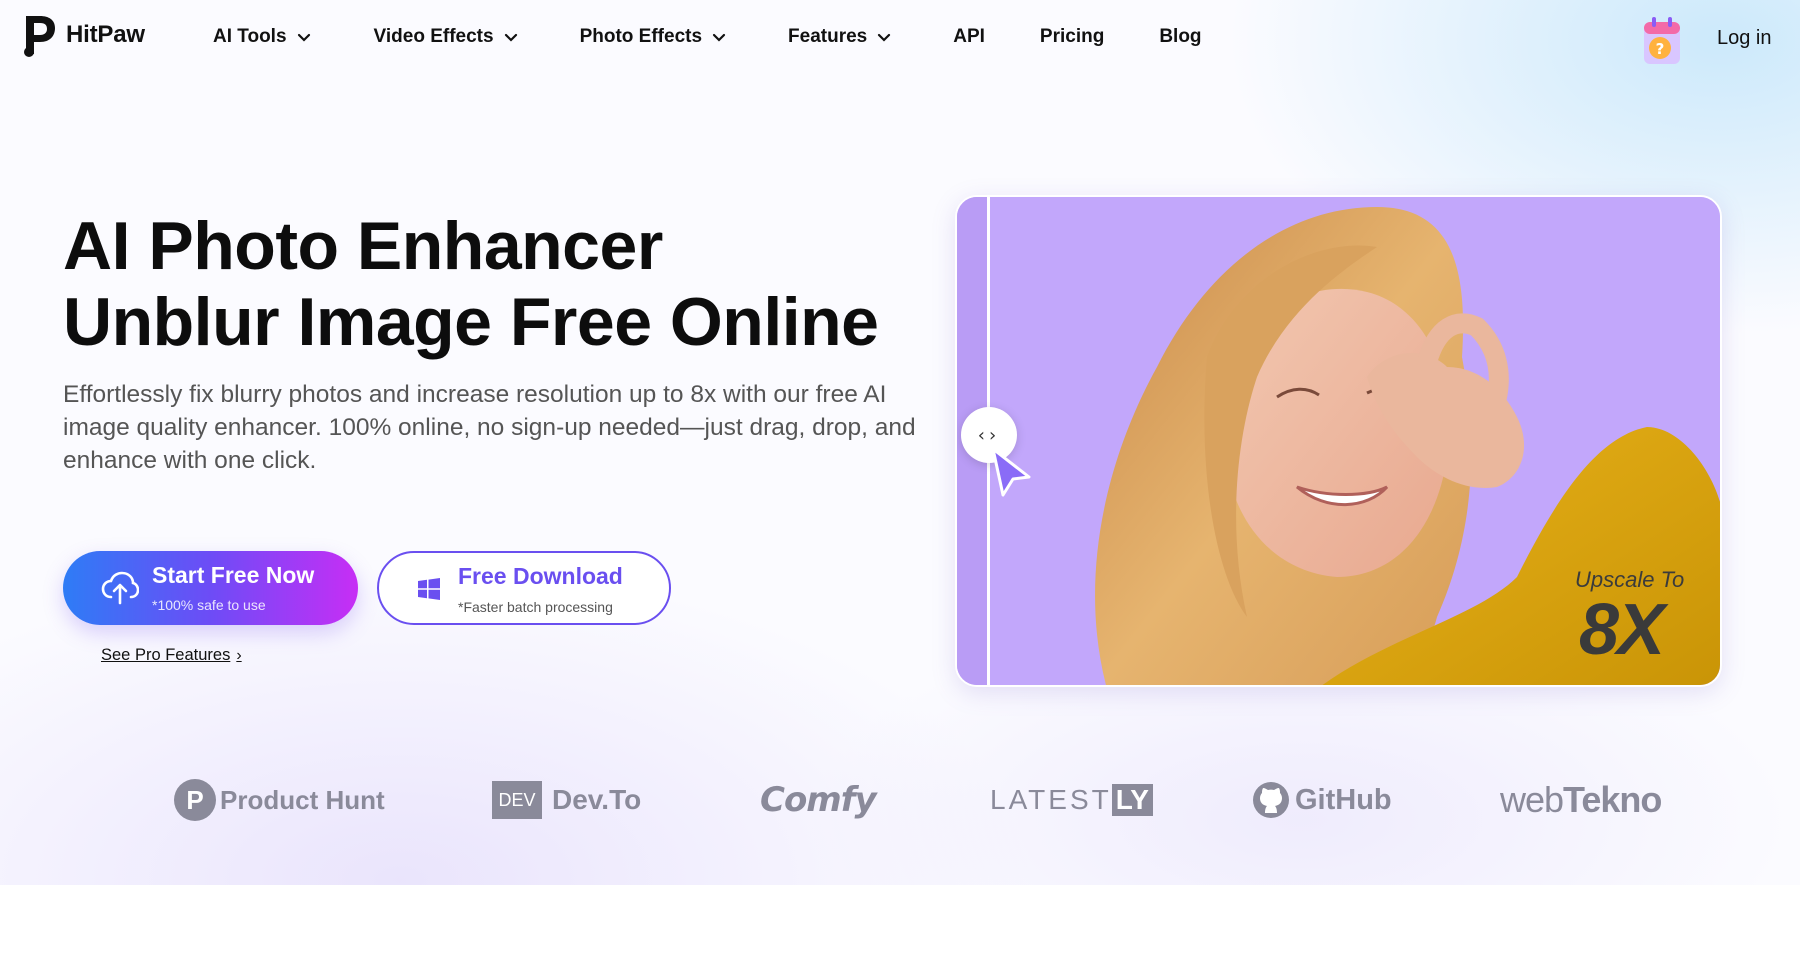  I want to click on nav-label: Features, so click(828, 36).